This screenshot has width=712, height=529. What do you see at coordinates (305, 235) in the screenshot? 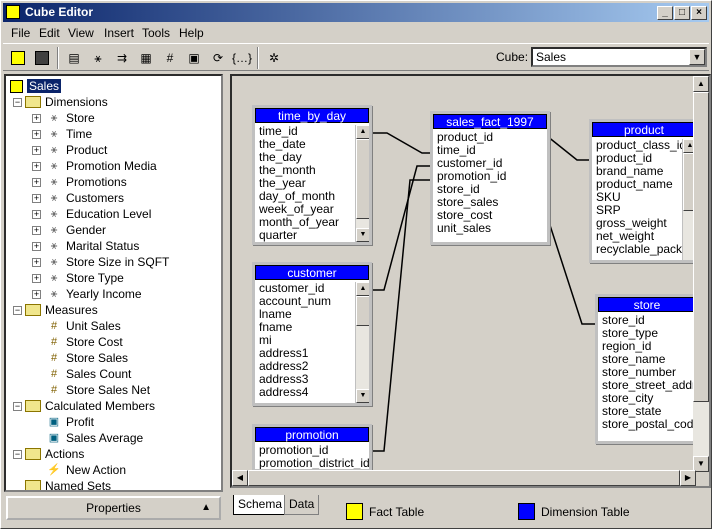
I see `table-column: quarter` at bounding box center [305, 235].